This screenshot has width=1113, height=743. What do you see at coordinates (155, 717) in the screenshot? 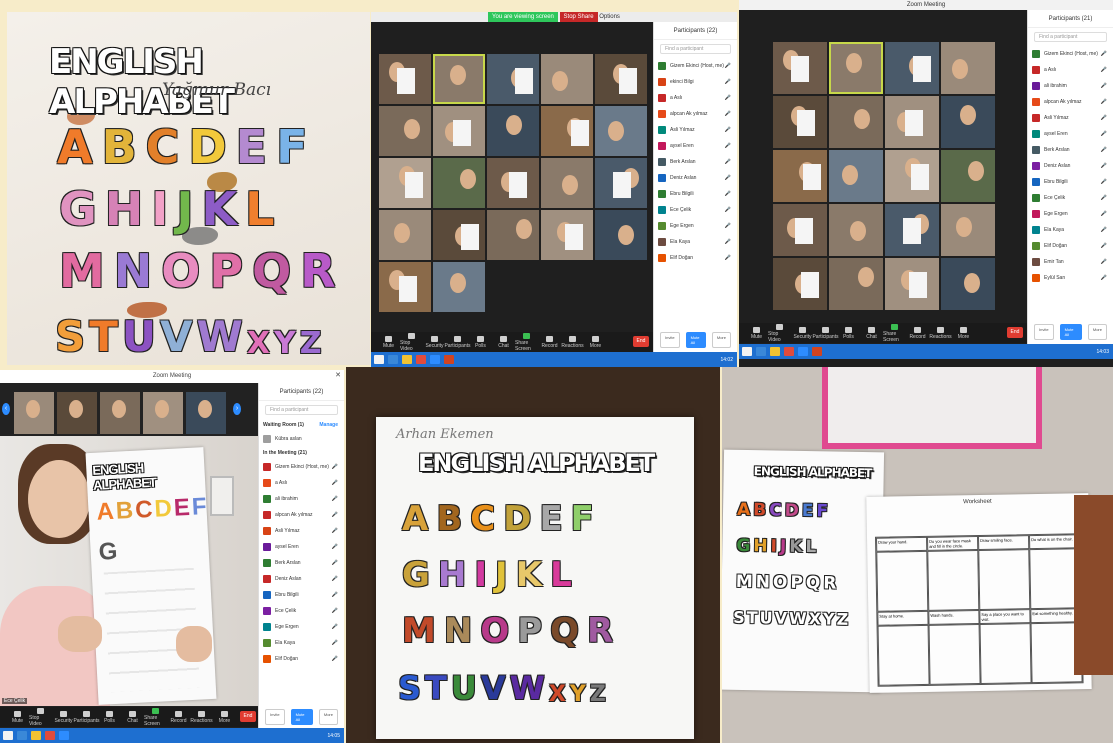
I see `control-share-screen: Share Screen` at bounding box center [155, 717].